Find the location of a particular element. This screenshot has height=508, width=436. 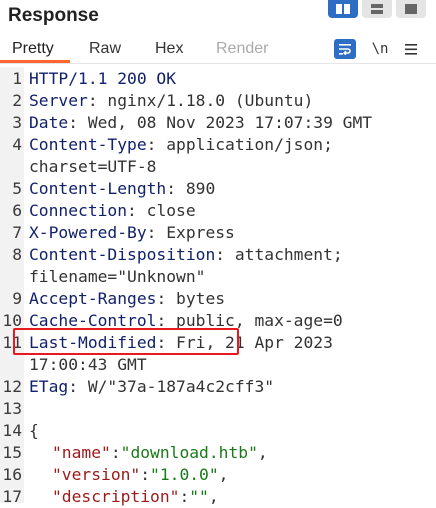

header-value: : bytes is located at coordinates (191, 298).